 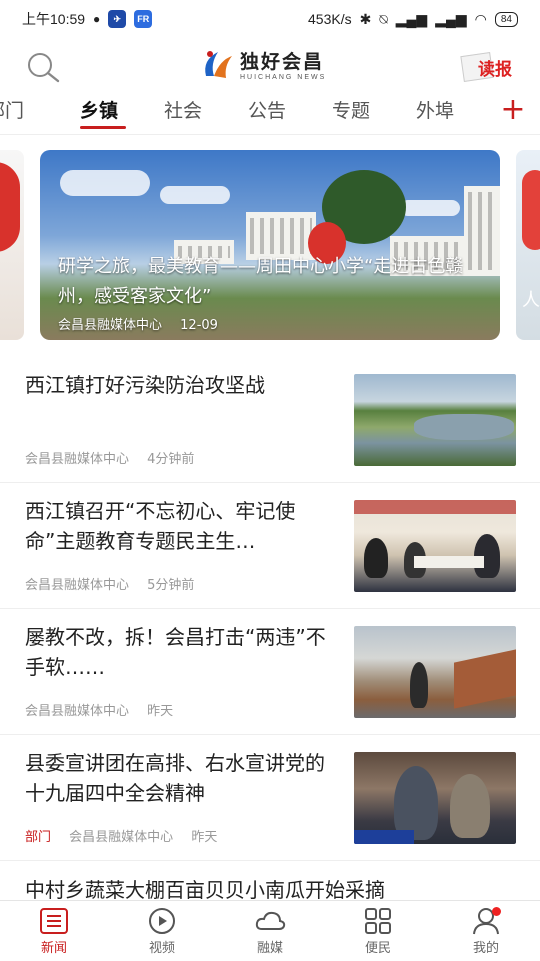 I want to click on news-title: 县委宣讲团在高排、右水宣讲党的十九届四中全会精神, so click(x=175, y=778).